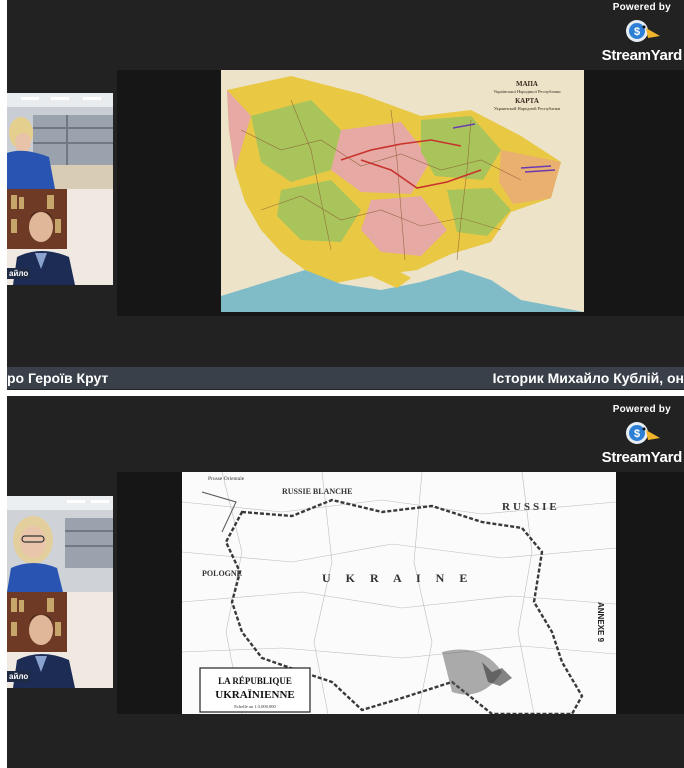 The width and height of the screenshot is (684, 768). I want to click on map-title-line-3: КАРТА, so click(527, 101).